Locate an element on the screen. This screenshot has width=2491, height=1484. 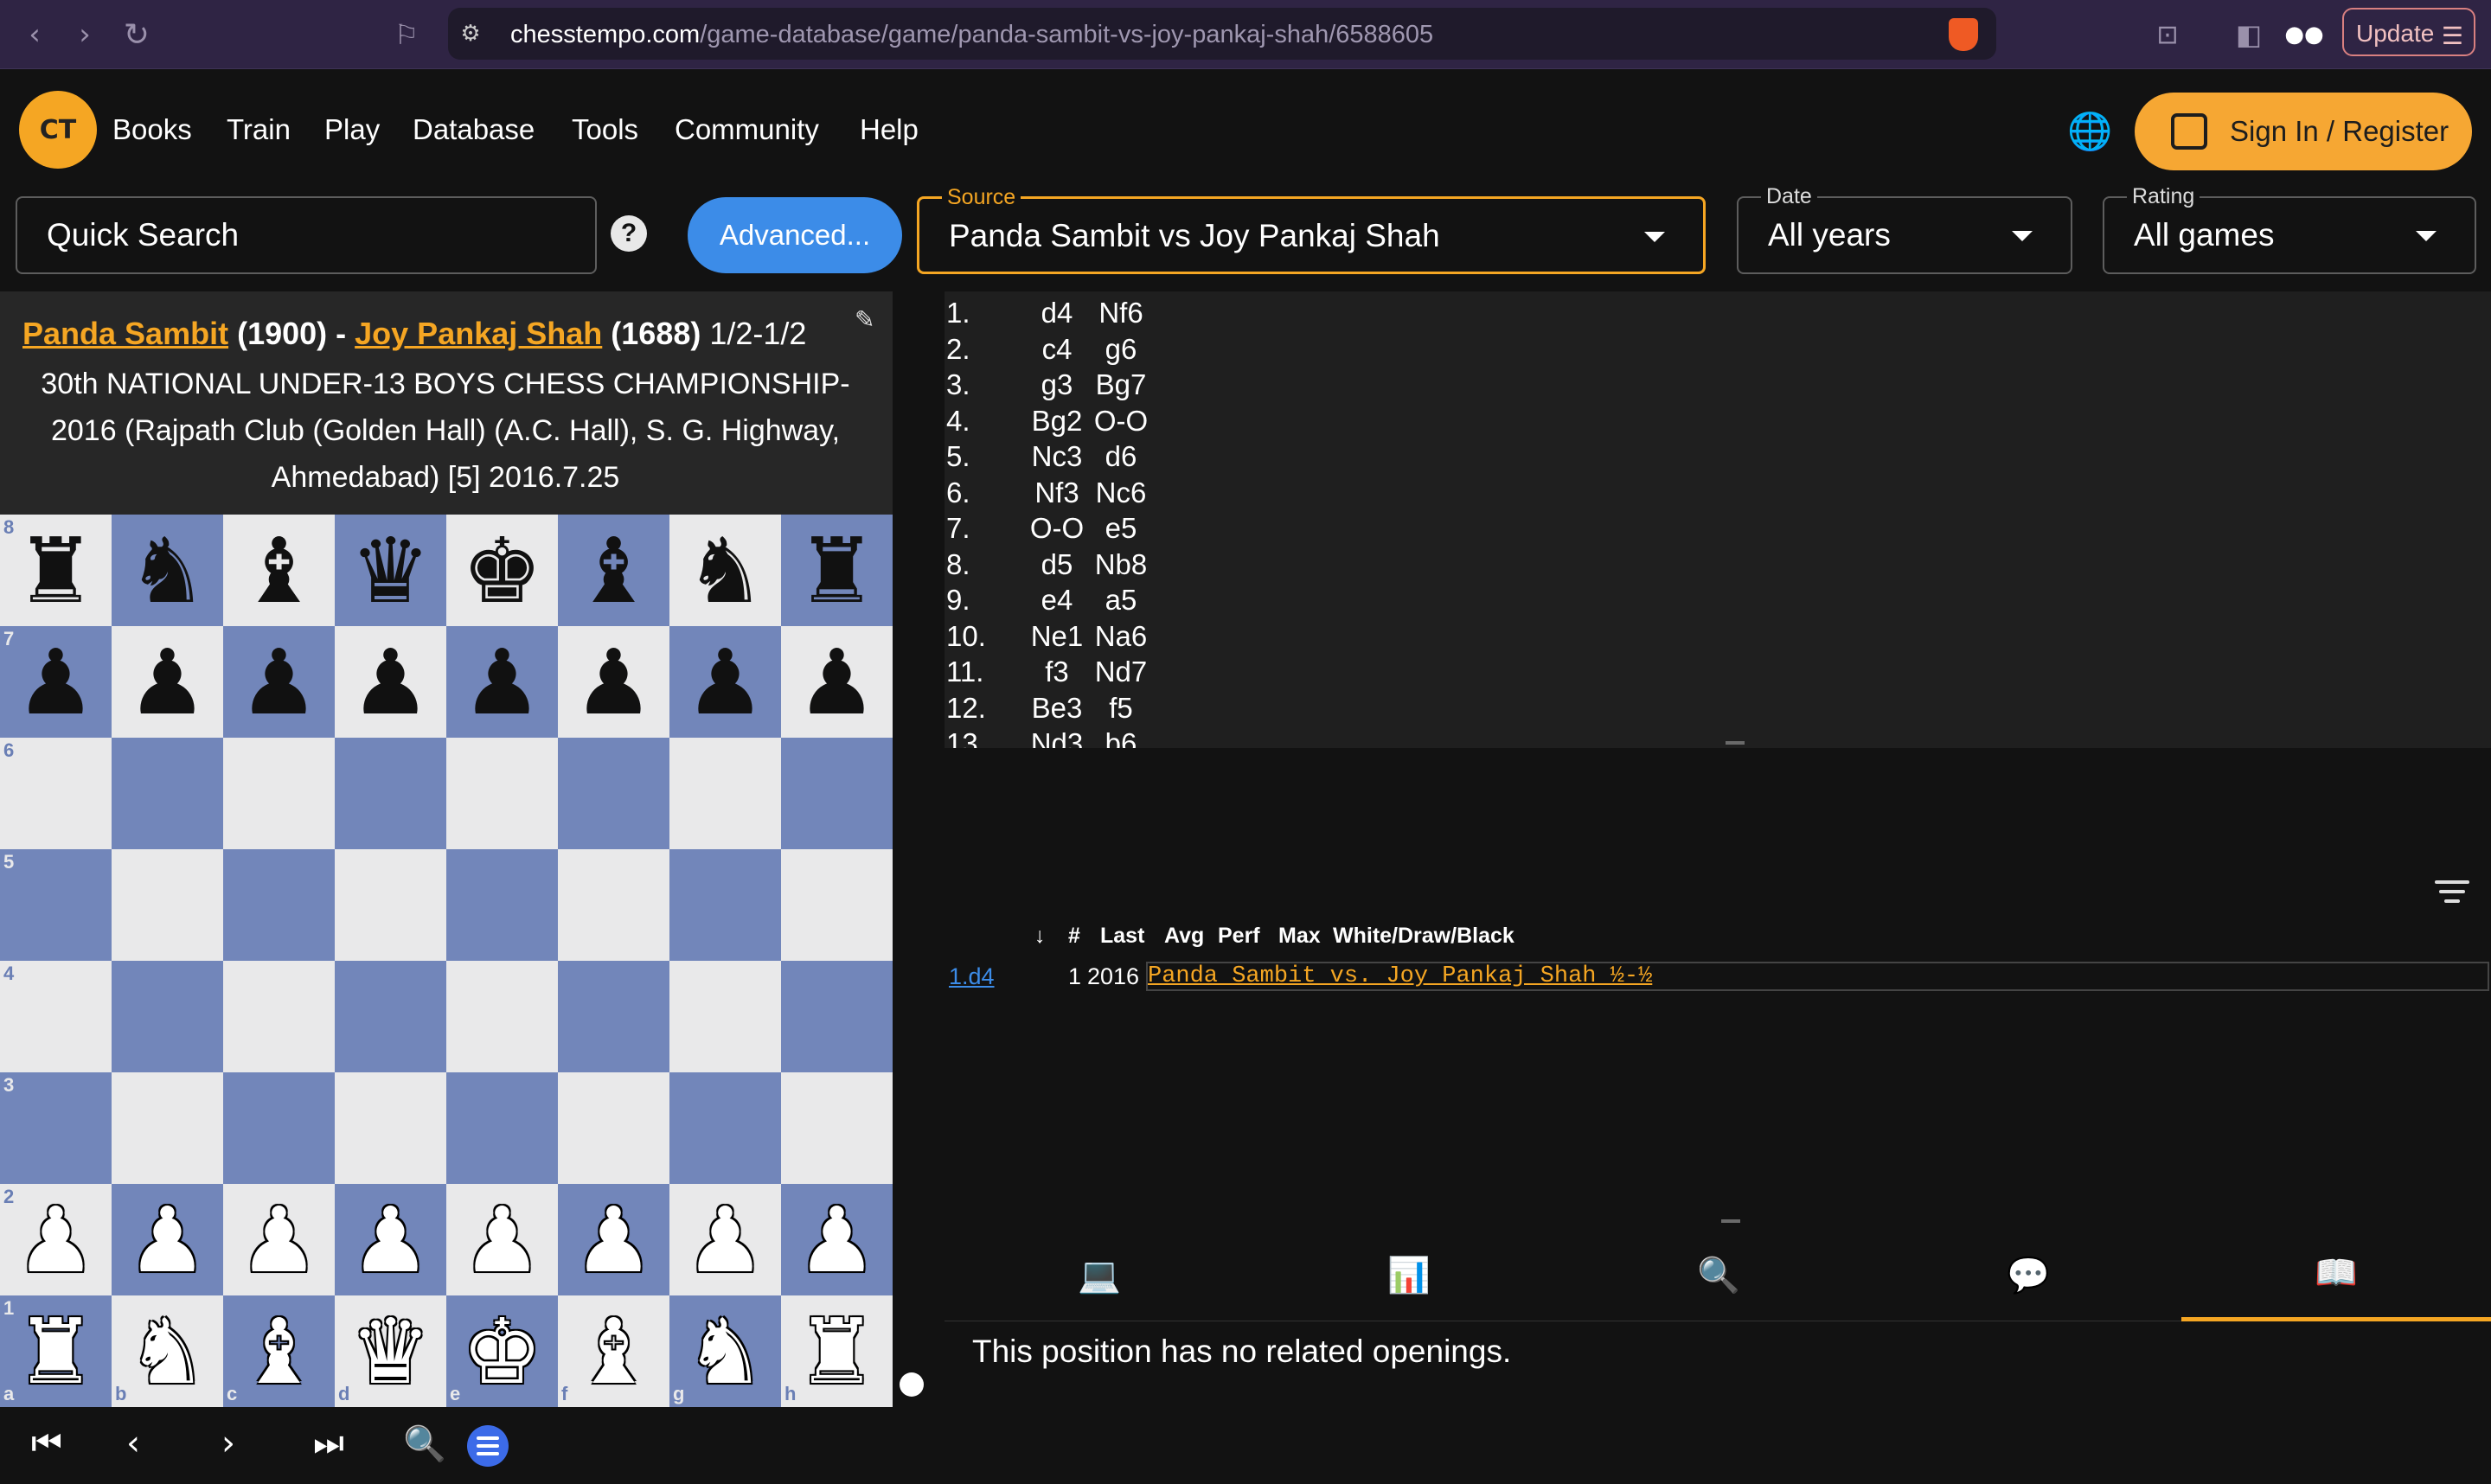
sidebar-icon: ◧ is located at coordinates (2249, 35).